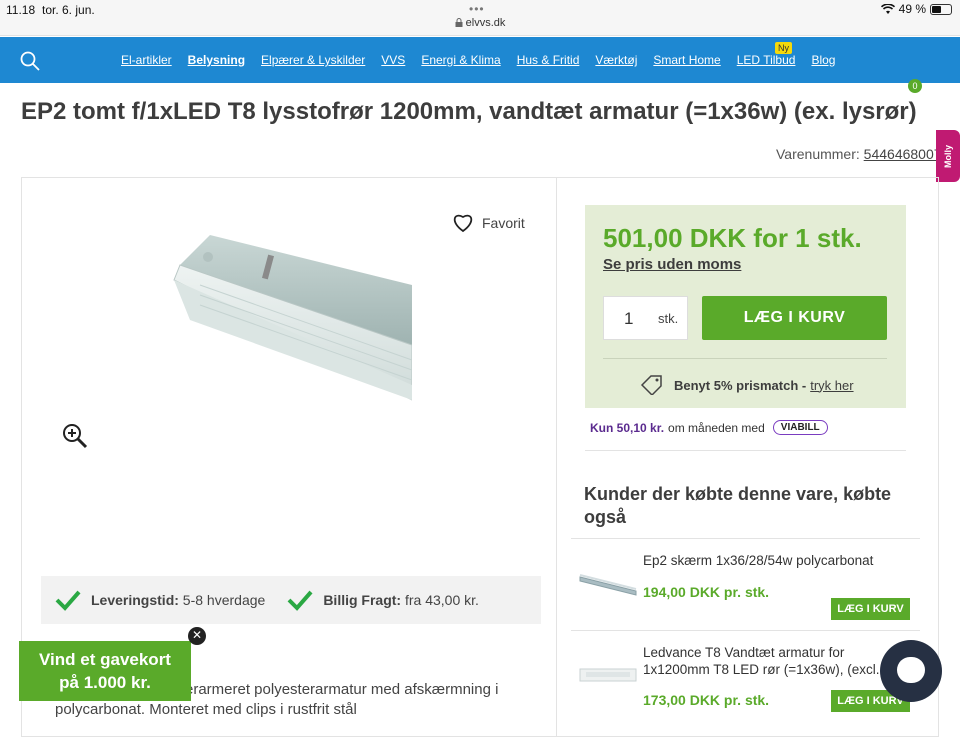 The height and width of the screenshot is (737, 960). Describe the element at coordinates (627, 427) in the screenshot. I see `viabill-amount: Kun 50,10 kr.` at that location.